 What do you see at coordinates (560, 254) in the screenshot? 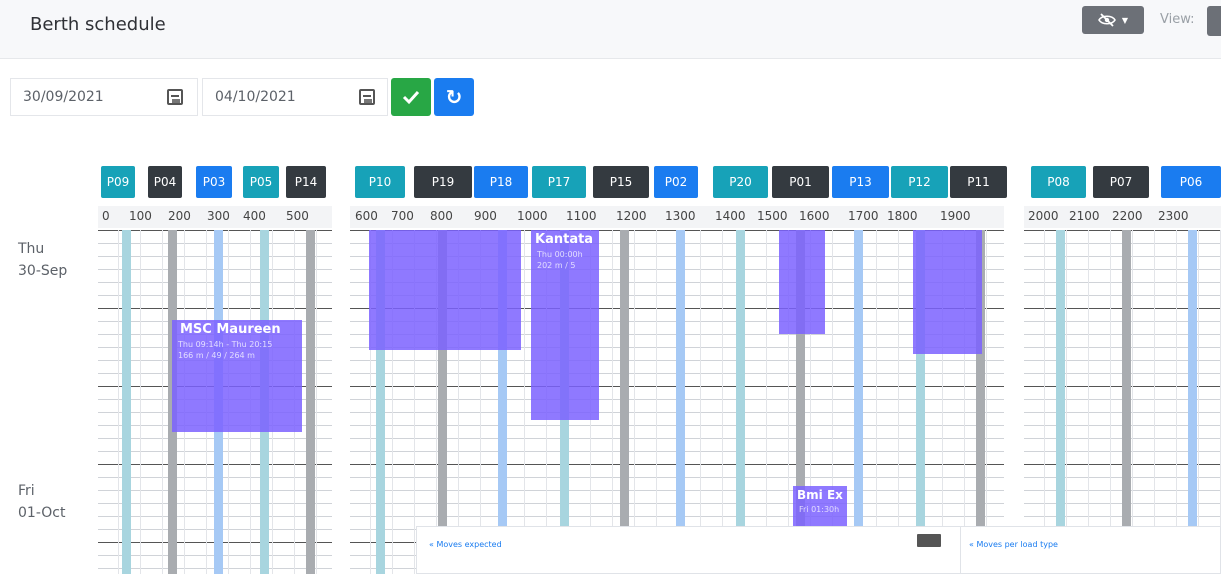
I see `vessel-time: Thu 00:00h` at bounding box center [560, 254].